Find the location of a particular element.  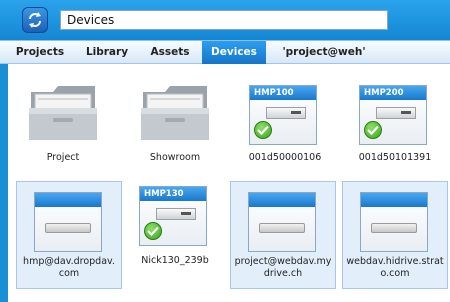

item-label: 001d50101391 is located at coordinates (395, 157).